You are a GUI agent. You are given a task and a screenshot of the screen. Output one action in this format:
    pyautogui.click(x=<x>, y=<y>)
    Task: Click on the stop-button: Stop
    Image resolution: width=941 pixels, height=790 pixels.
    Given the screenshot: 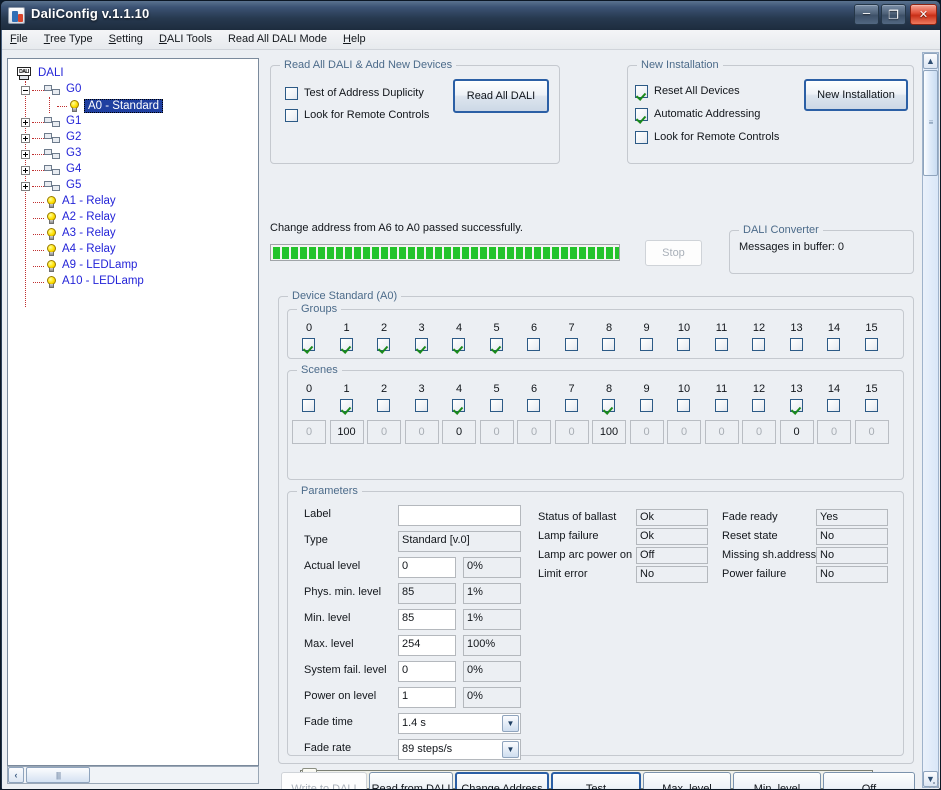 What is the action you would take?
    pyautogui.click(x=673, y=253)
    